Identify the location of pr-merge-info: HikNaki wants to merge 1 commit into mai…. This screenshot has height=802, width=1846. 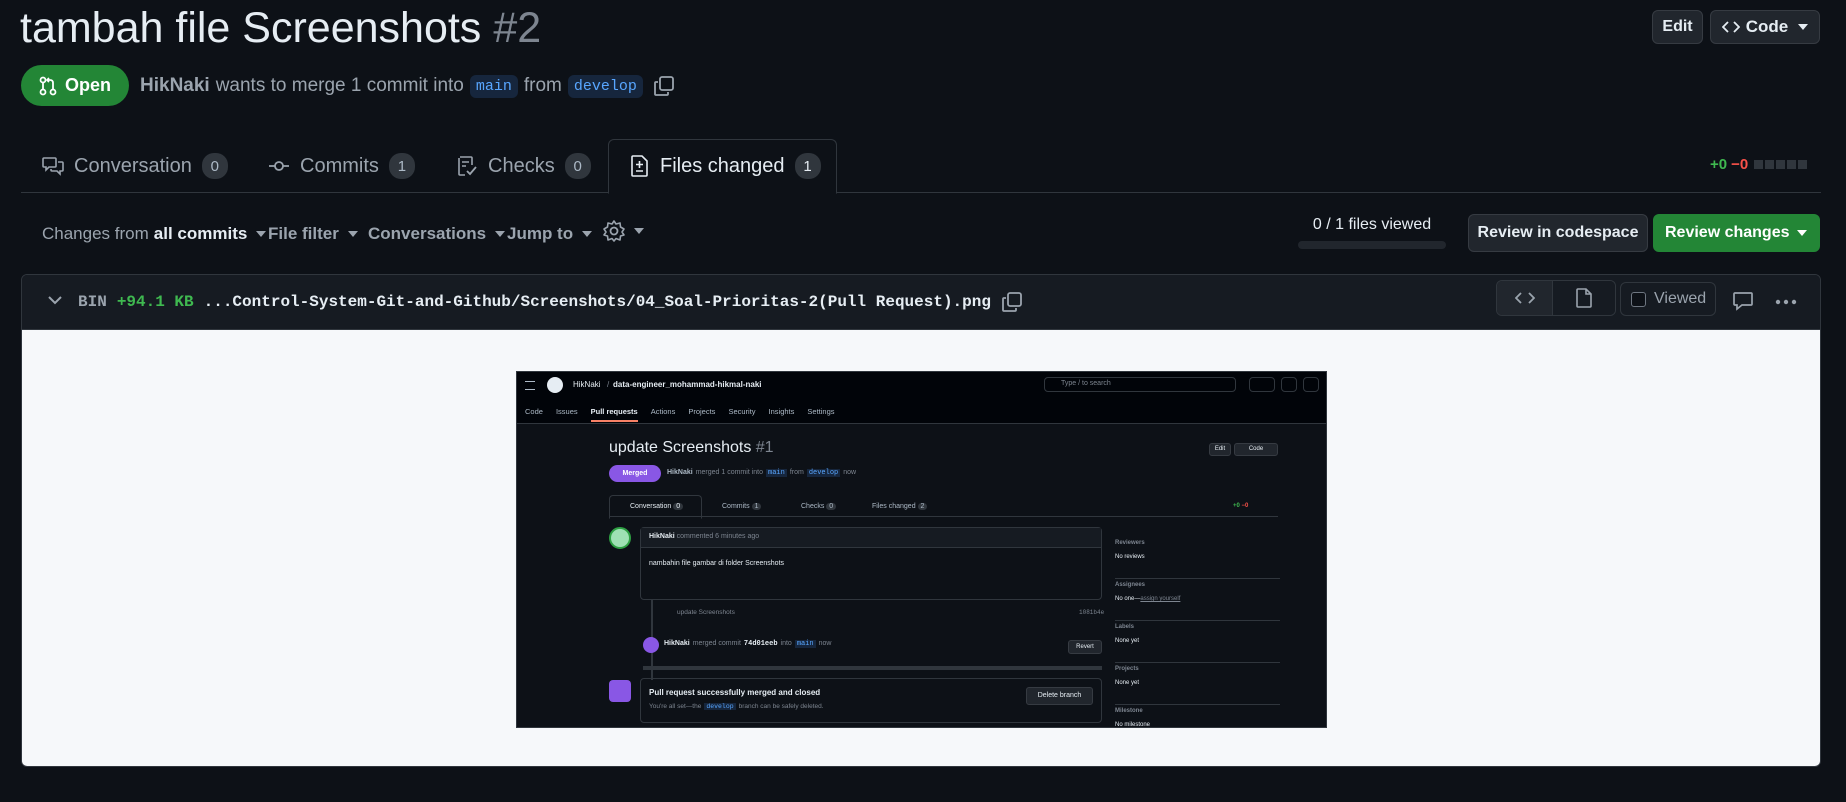
(407, 86).